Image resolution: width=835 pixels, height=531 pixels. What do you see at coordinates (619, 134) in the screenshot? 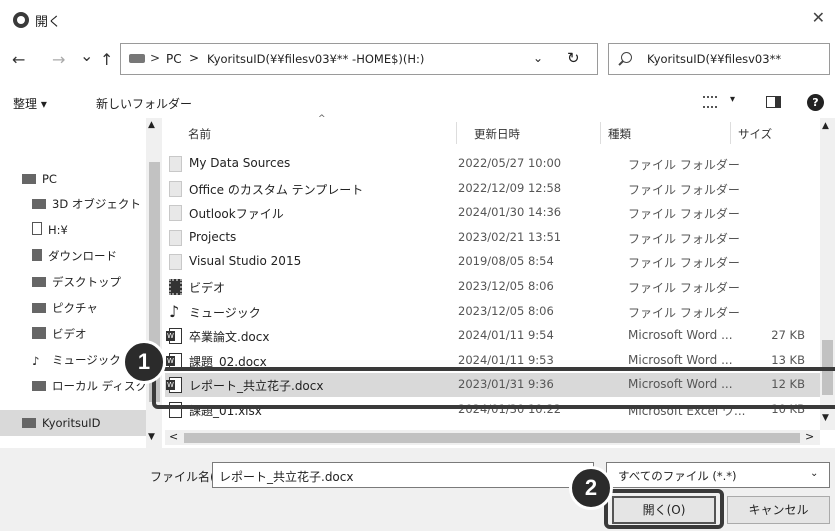
I see `column-header-type: 種類` at bounding box center [619, 134].